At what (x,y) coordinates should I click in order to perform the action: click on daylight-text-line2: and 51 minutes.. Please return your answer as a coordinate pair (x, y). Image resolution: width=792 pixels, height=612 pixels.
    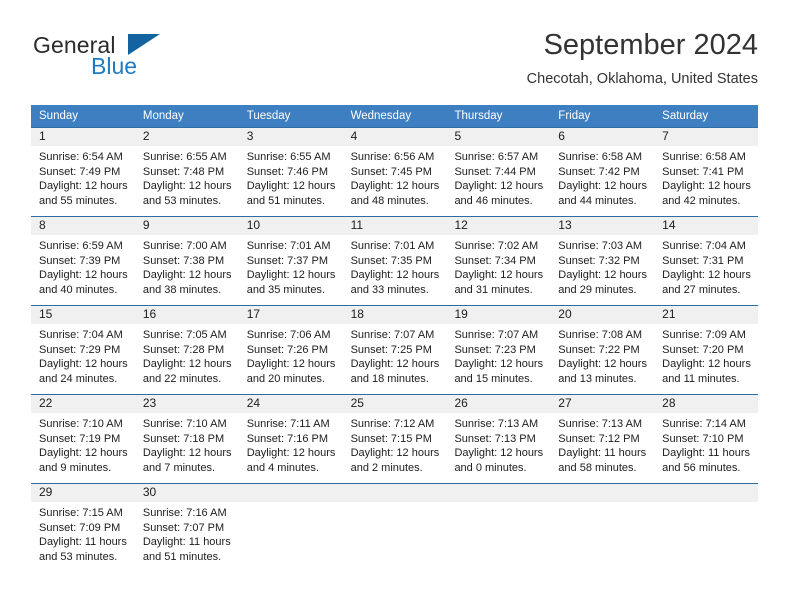
    Looking at the image, I should click on (182, 556).